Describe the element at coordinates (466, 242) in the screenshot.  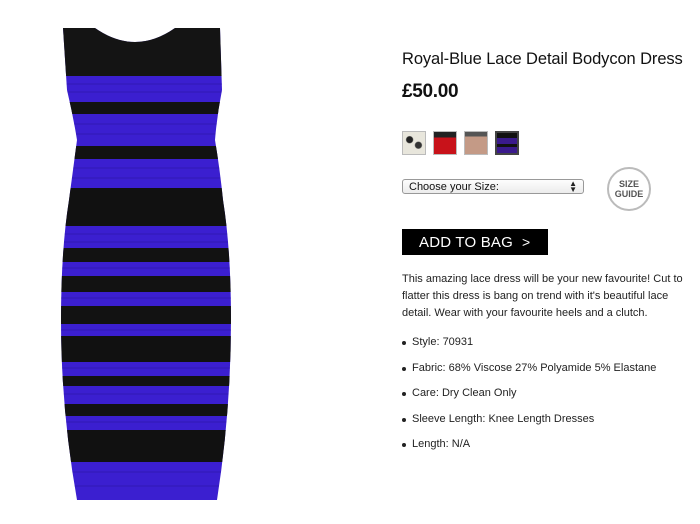
I see `add-to-bag-label: ADD TO BAG` at that location.